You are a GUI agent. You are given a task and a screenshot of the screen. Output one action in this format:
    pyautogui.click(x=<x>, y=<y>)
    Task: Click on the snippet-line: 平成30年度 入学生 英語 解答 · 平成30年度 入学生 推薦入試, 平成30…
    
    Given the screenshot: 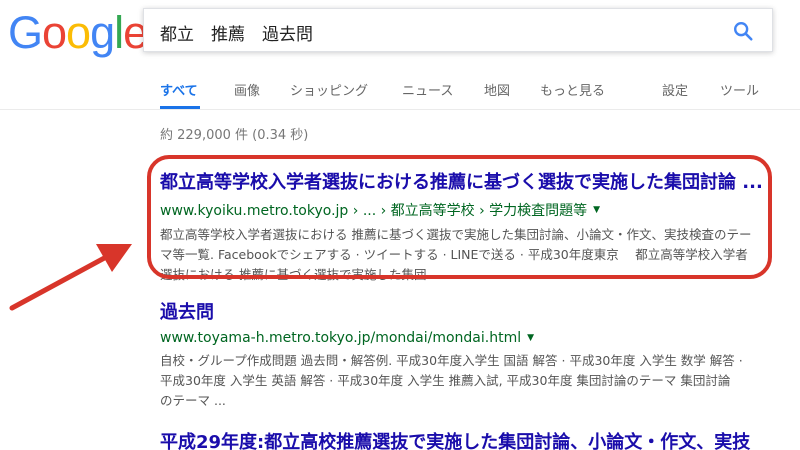 What is the action you would take?
    pyautogui.click(x=445, y=380)
    